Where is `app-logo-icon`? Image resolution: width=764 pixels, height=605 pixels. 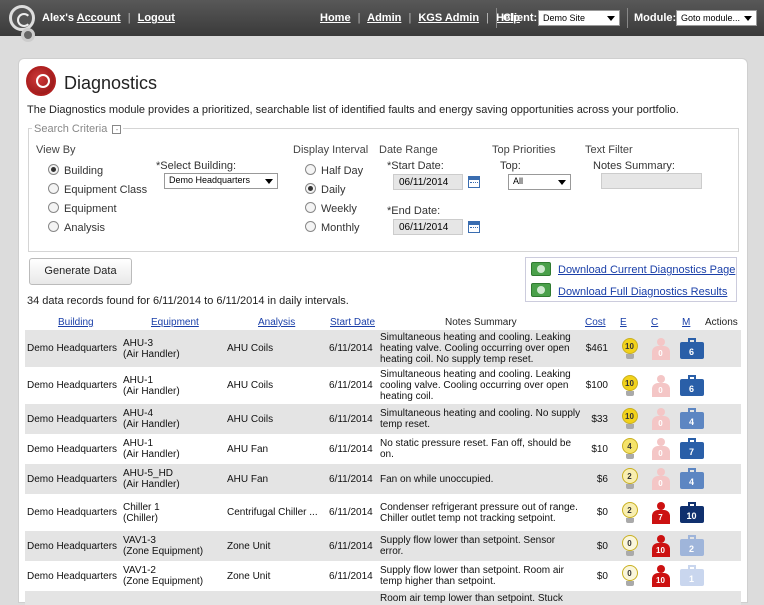
app-logo-icon is located at coordinates (22, 18).